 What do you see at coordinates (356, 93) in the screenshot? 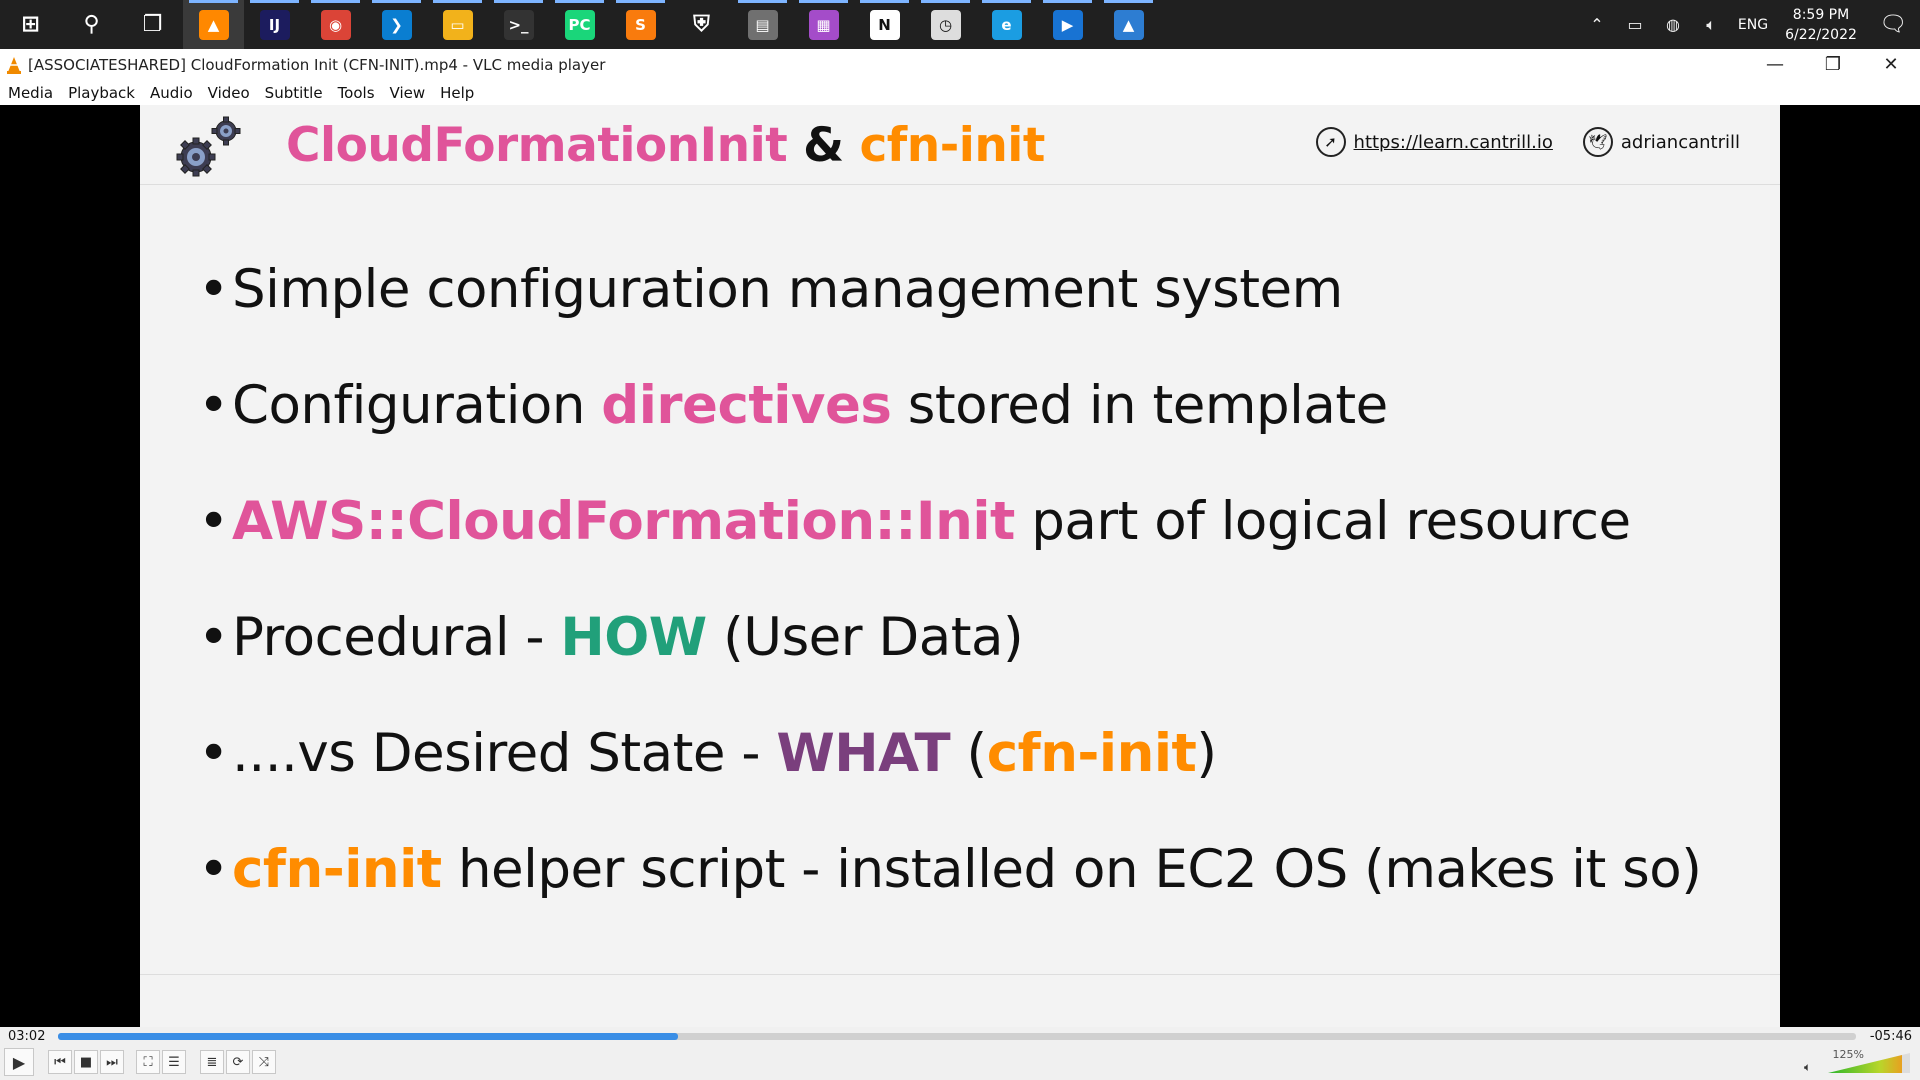
I see `menu-tools: Tools` at bounding box center [356, 93].